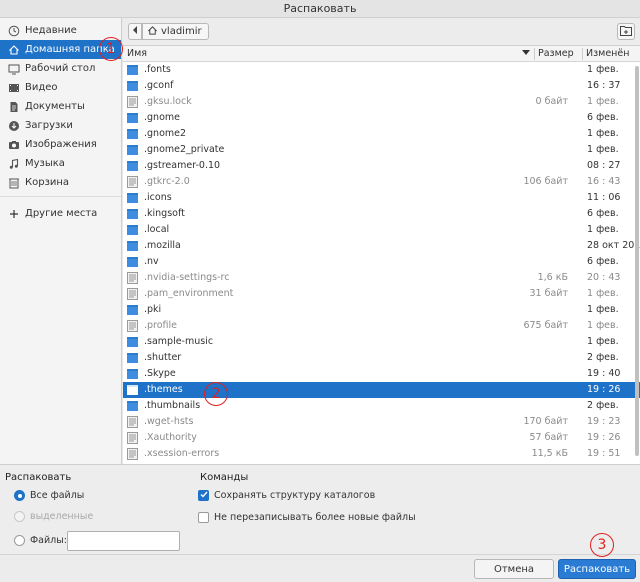 The width and height of the screenshot is (640, 582). I want to click on sidebar-item-other-locations: Другие места, so click(60, 213).